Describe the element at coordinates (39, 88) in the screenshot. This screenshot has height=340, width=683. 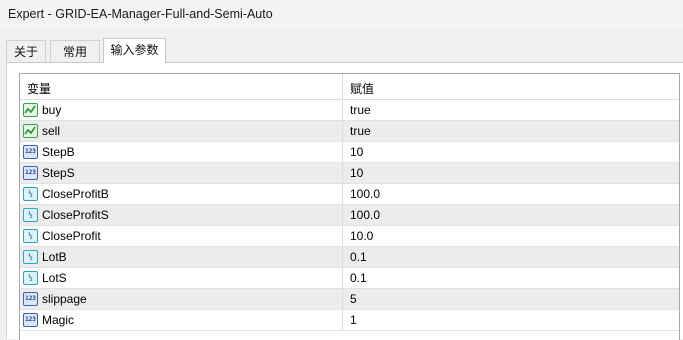
I see `column-header-variable: 变量` at that location.